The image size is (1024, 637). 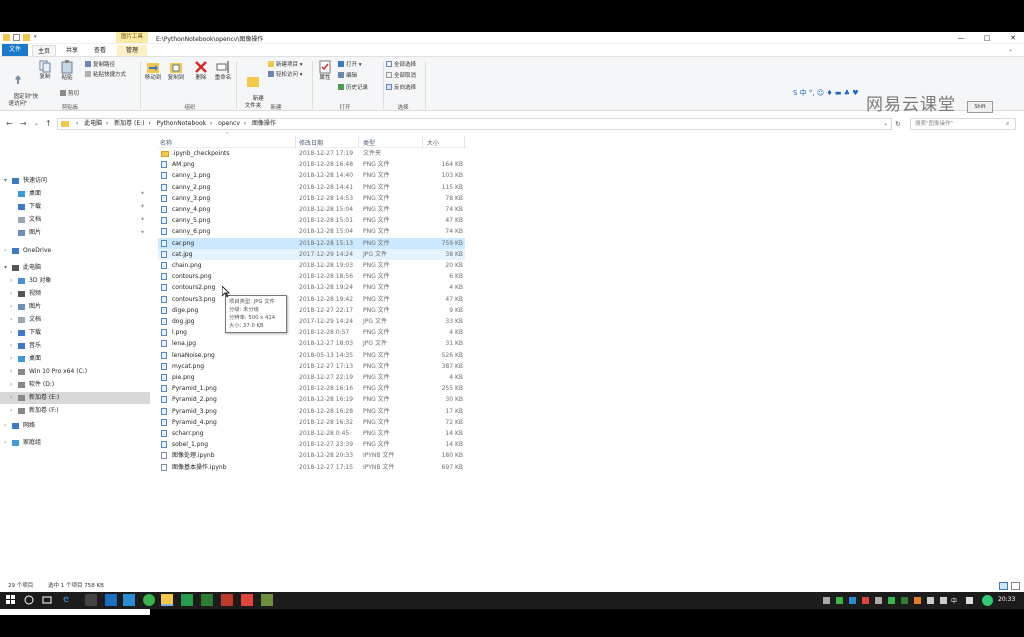 I want to click on edit-button: 编辑, so click(x=347, y=76).